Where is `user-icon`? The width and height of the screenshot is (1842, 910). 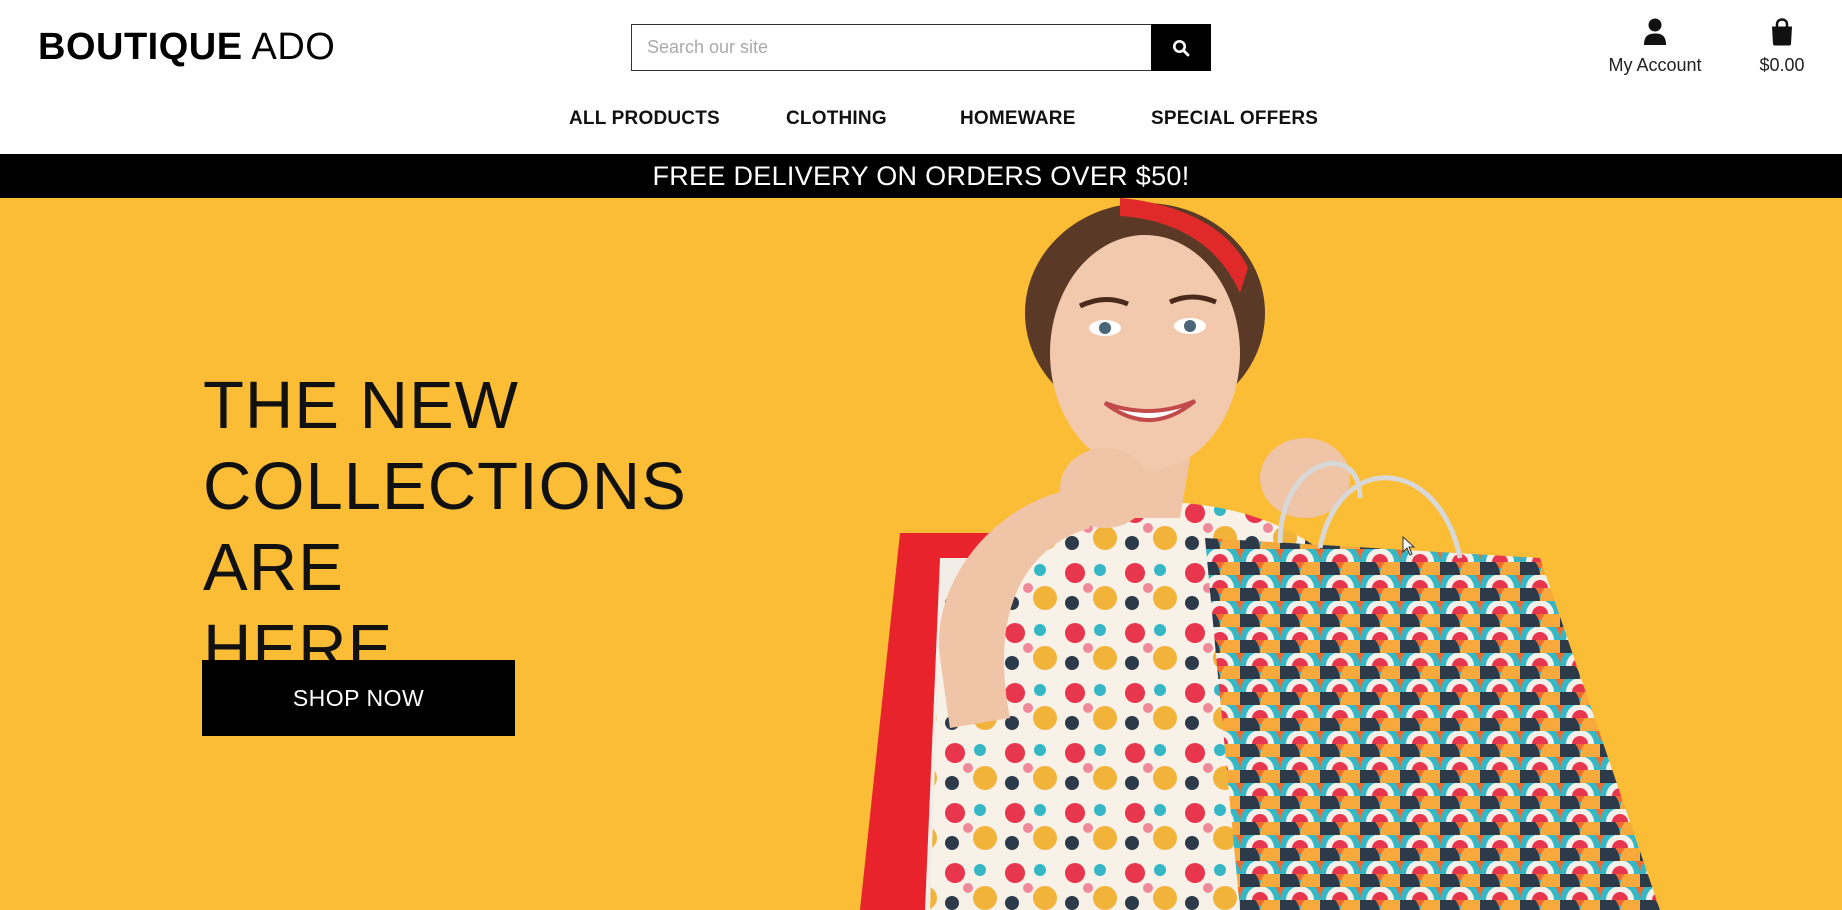 user-icon is located at coordinates (1655, 31).